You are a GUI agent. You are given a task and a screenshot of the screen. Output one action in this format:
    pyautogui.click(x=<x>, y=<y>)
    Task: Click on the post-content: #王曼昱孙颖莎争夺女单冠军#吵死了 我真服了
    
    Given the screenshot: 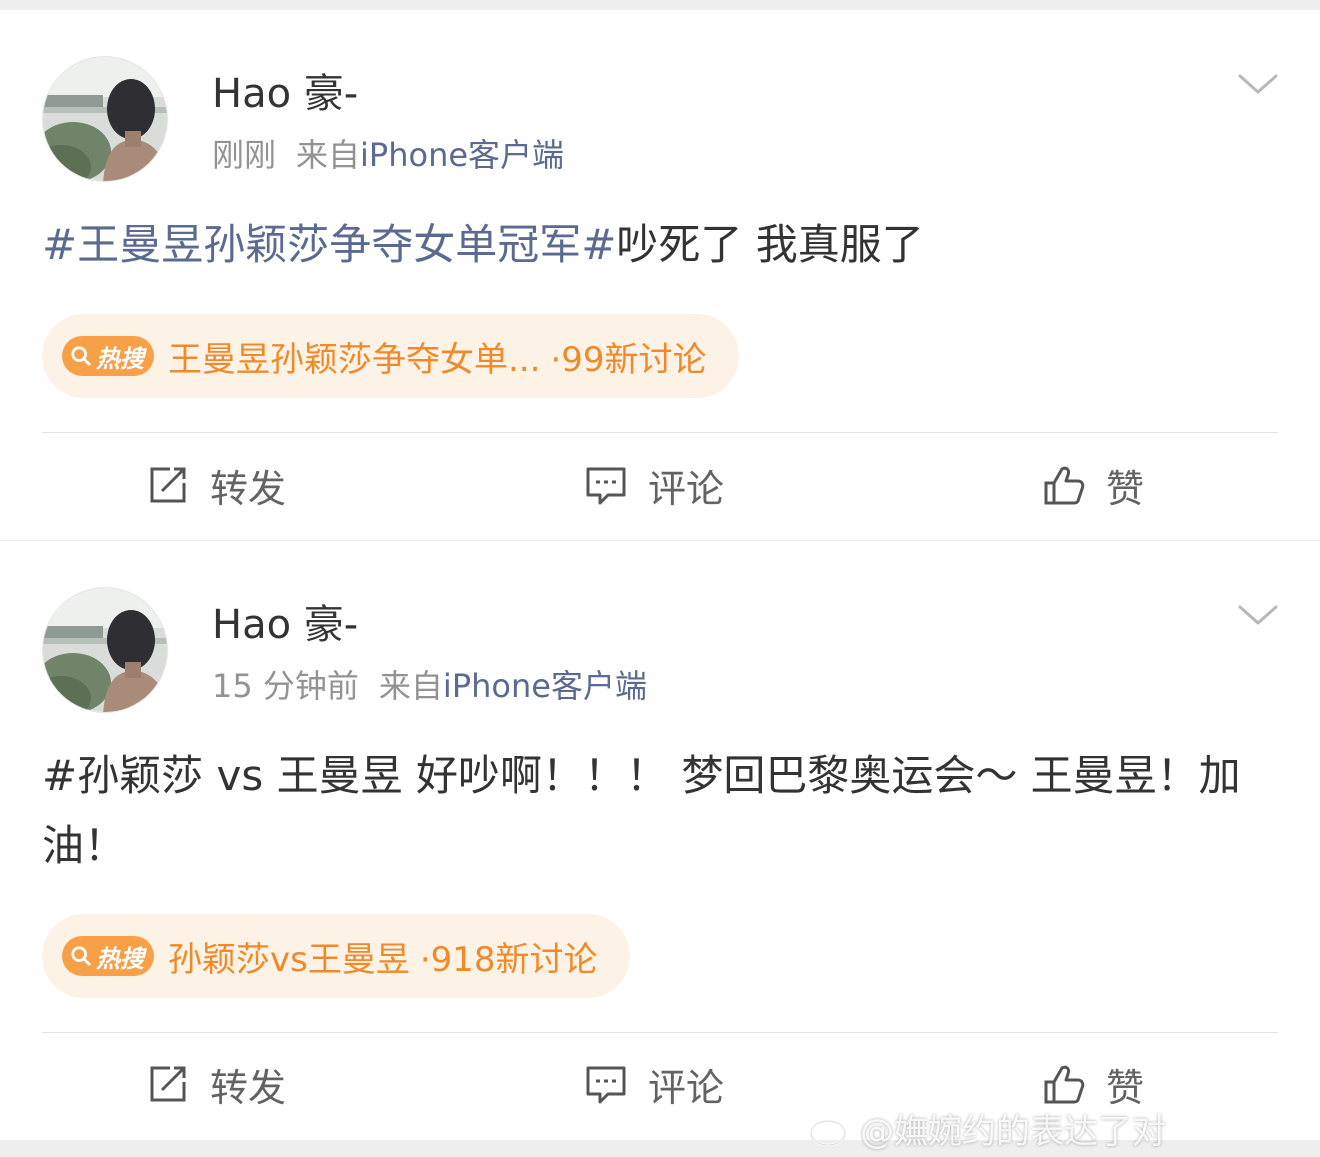 What is the action you would take?
    pyautogui.click(x=662, y=245)
    